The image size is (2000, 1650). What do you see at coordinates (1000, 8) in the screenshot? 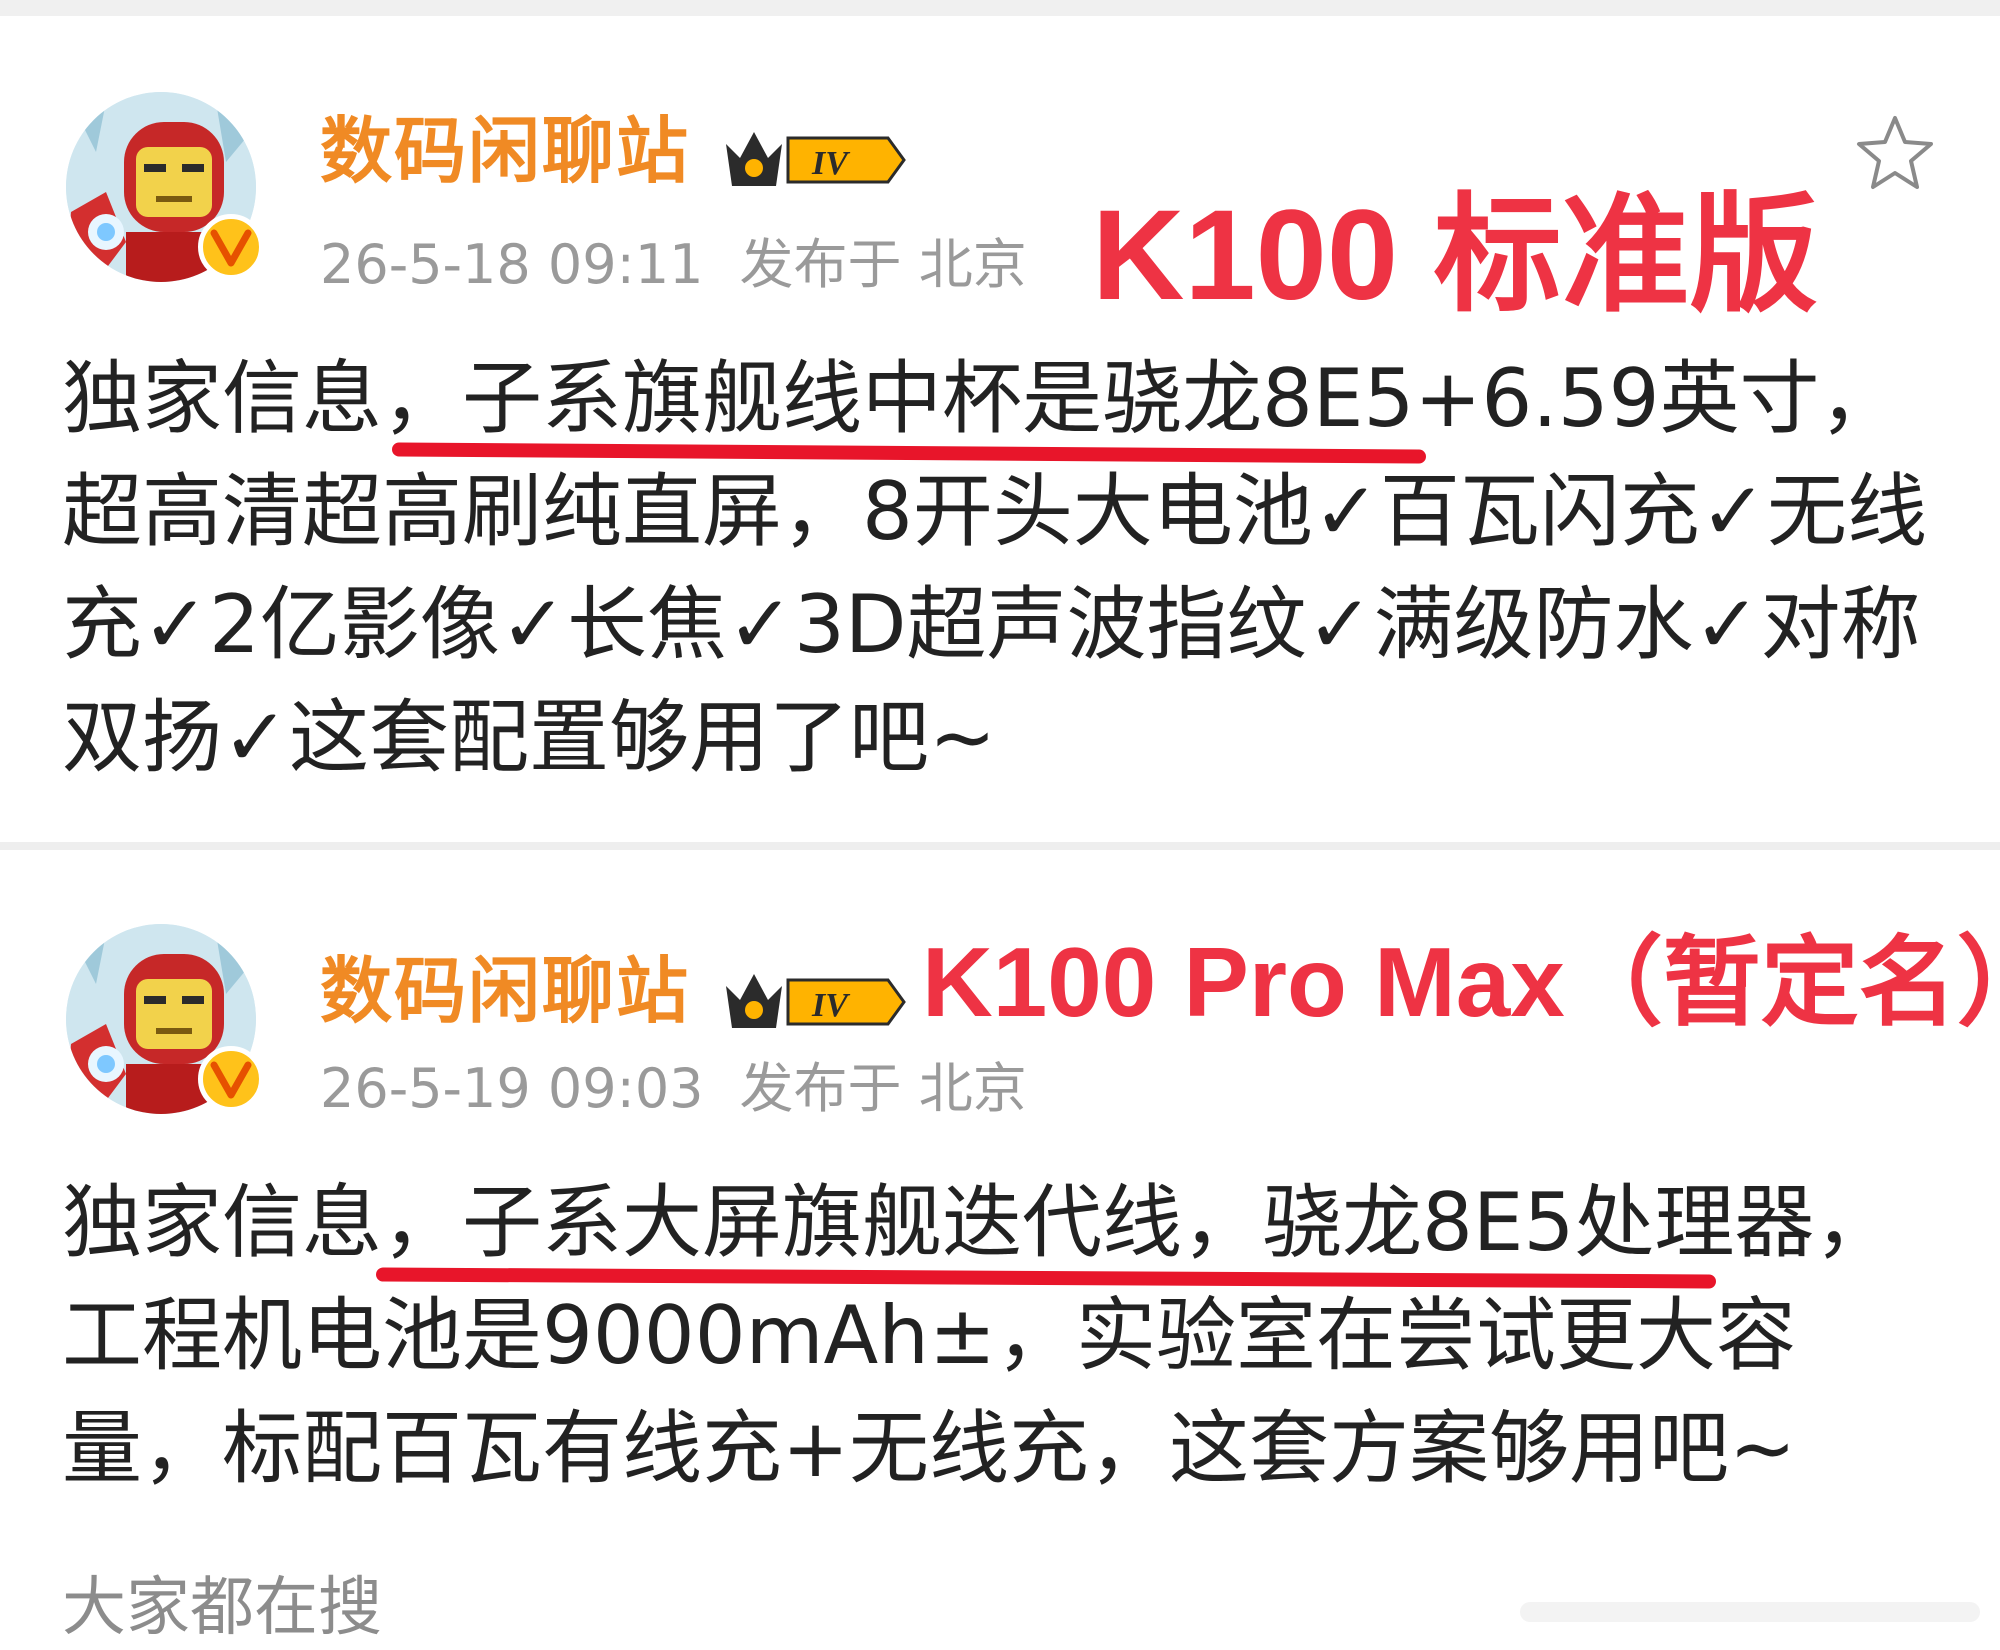
I see `top-strip` at bounding box center [1000, 8].